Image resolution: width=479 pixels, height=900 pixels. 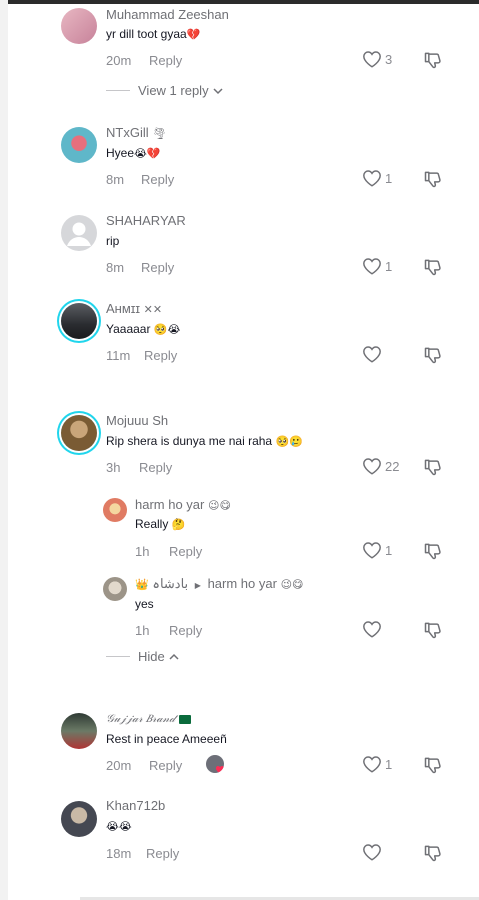 I want to click on hide-label: Hide, so click(x=151, y=656).